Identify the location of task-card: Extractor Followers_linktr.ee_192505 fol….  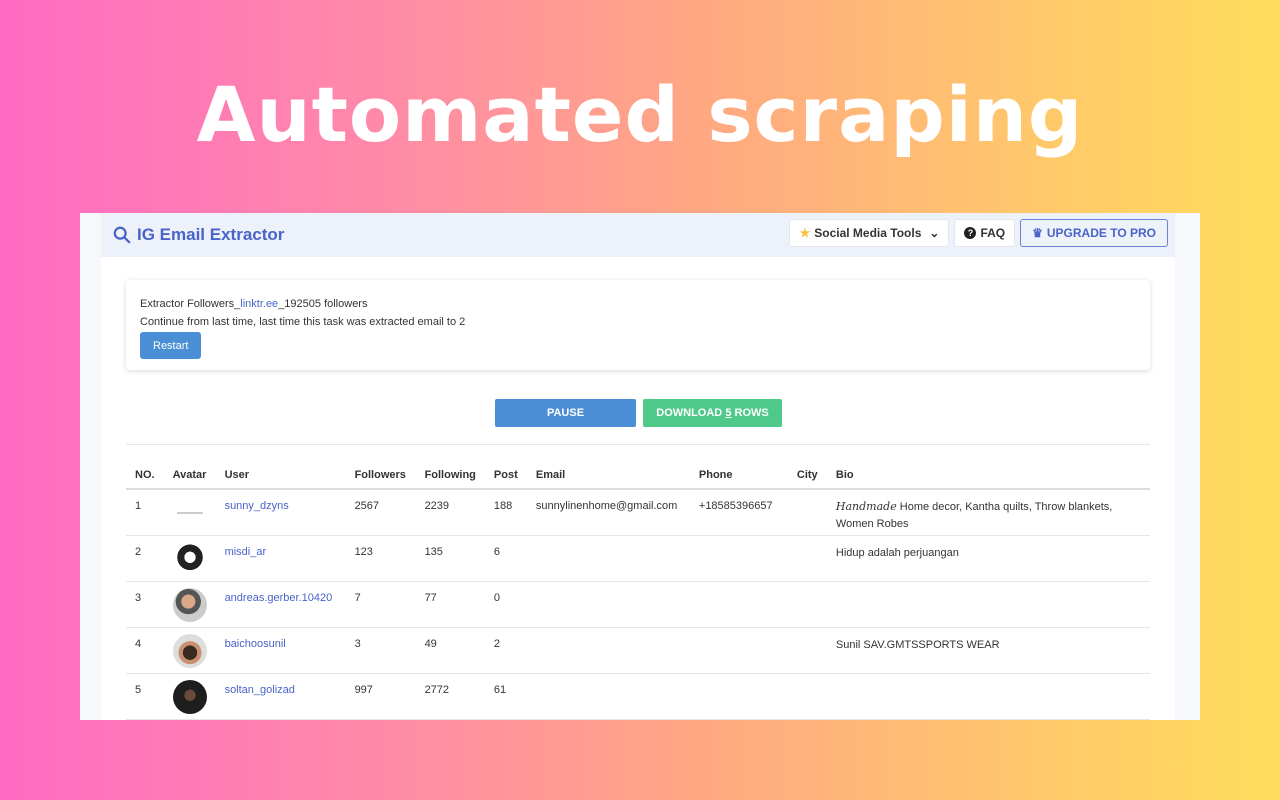
(638, 325).